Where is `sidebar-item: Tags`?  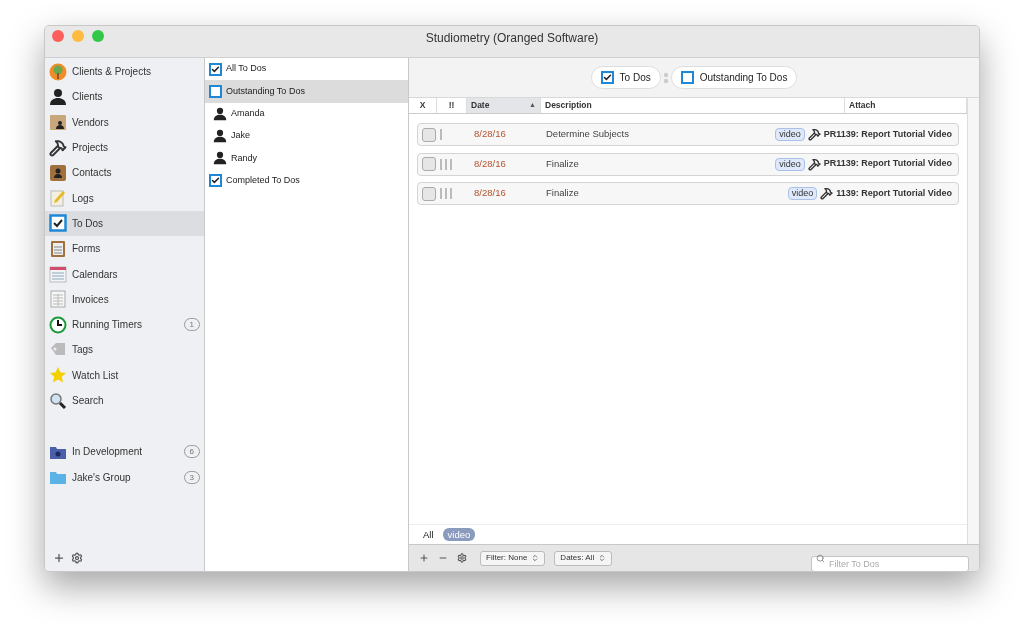 sidebar-item: Tags is located at coordinates (124, 350).